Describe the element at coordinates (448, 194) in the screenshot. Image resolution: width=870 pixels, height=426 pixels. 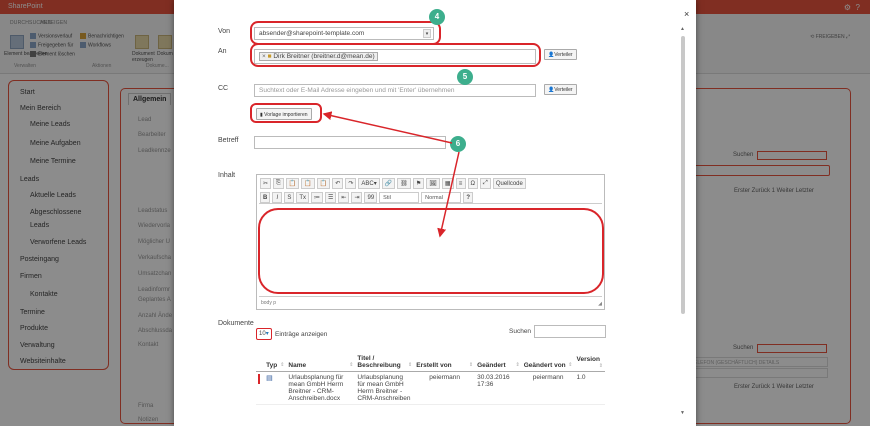
I see `arrow-to-editor` at that location.